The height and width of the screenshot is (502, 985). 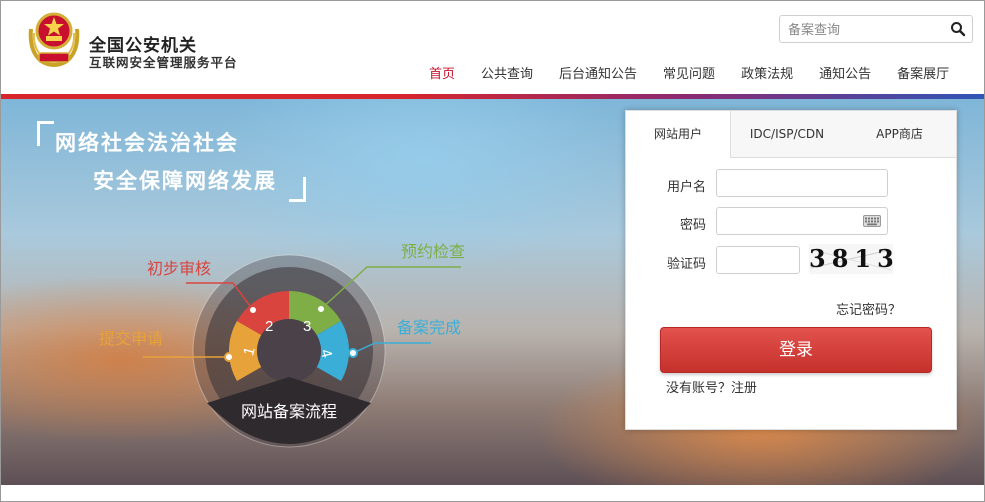 I want to click on captcha-field, so click(x=759, y=261).